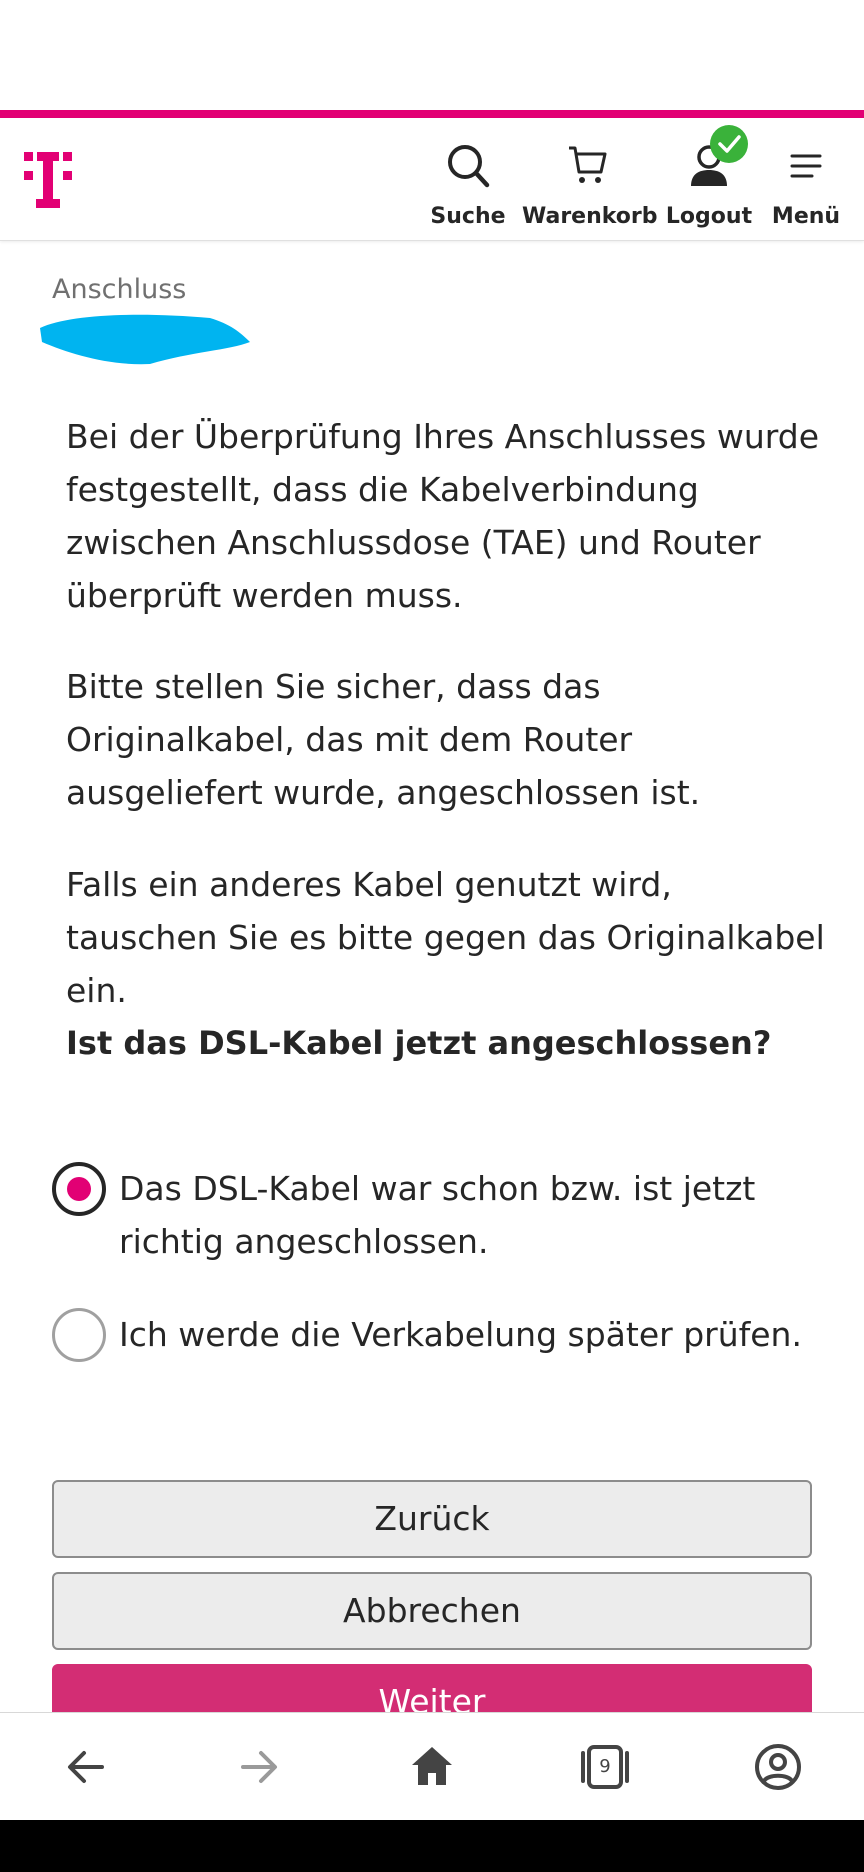  I want to click on account-icon, so click(778, 1767).